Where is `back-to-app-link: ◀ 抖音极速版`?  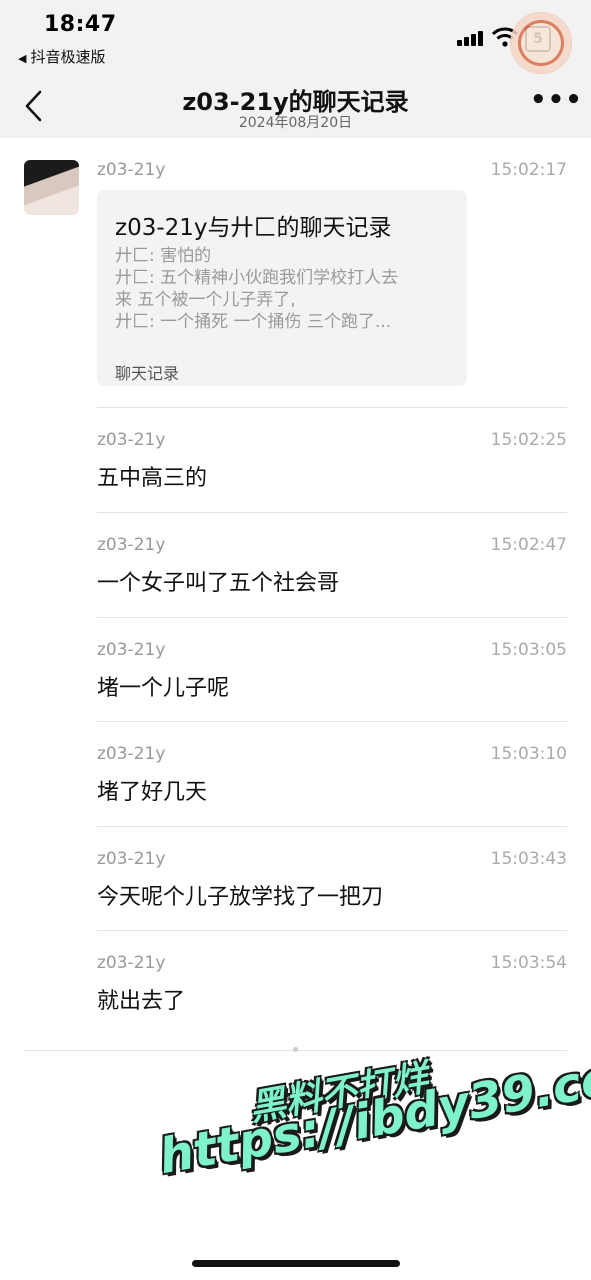 back-to-app-link: ◀ 抖音极速版 is located at coordinates (61, 56).